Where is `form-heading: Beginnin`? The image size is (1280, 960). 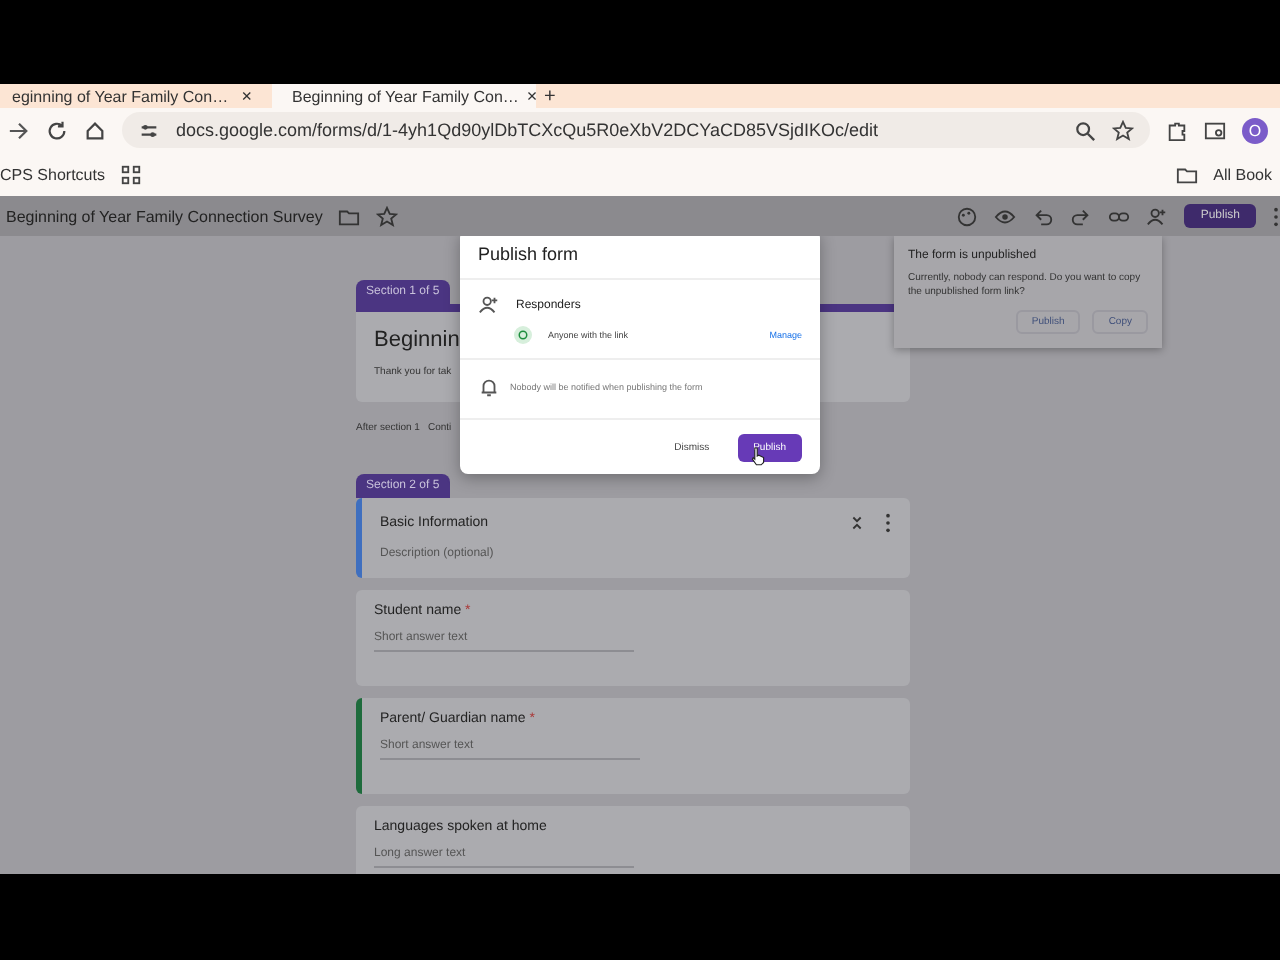
form-heading: Beginnin is located at coordinates (417, 340).